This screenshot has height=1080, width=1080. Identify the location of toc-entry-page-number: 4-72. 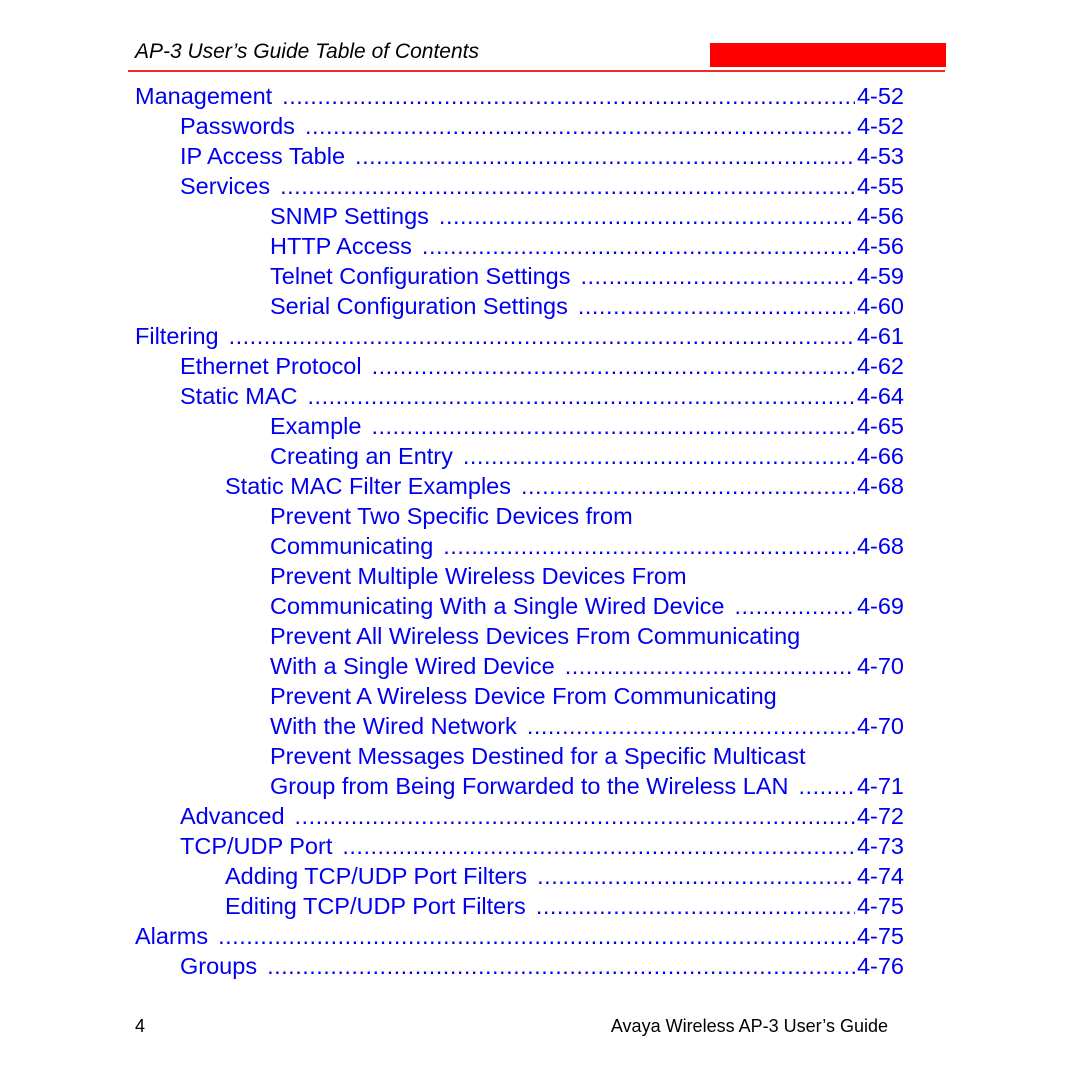
(880, 816).